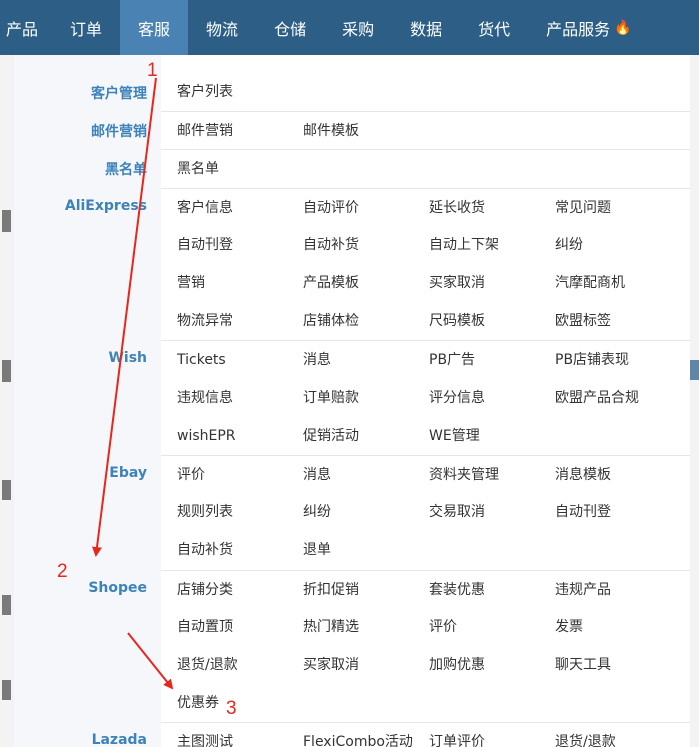 The height and width of the screenshot is (747, 699). I want to click on category---2: 黑名单, so click(126, 169).